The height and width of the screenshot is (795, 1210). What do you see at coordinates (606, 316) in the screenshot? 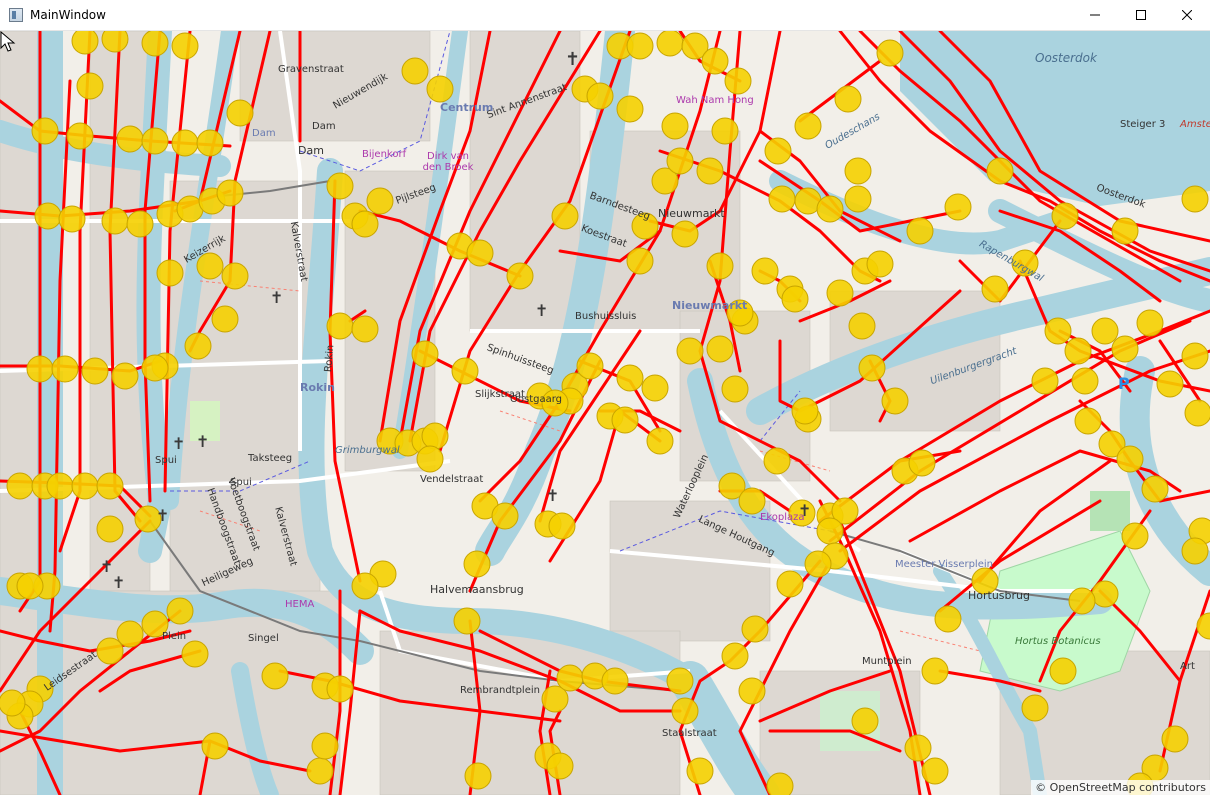
I see `street-label: Bushuissluis` at bounding box center [606, 316].